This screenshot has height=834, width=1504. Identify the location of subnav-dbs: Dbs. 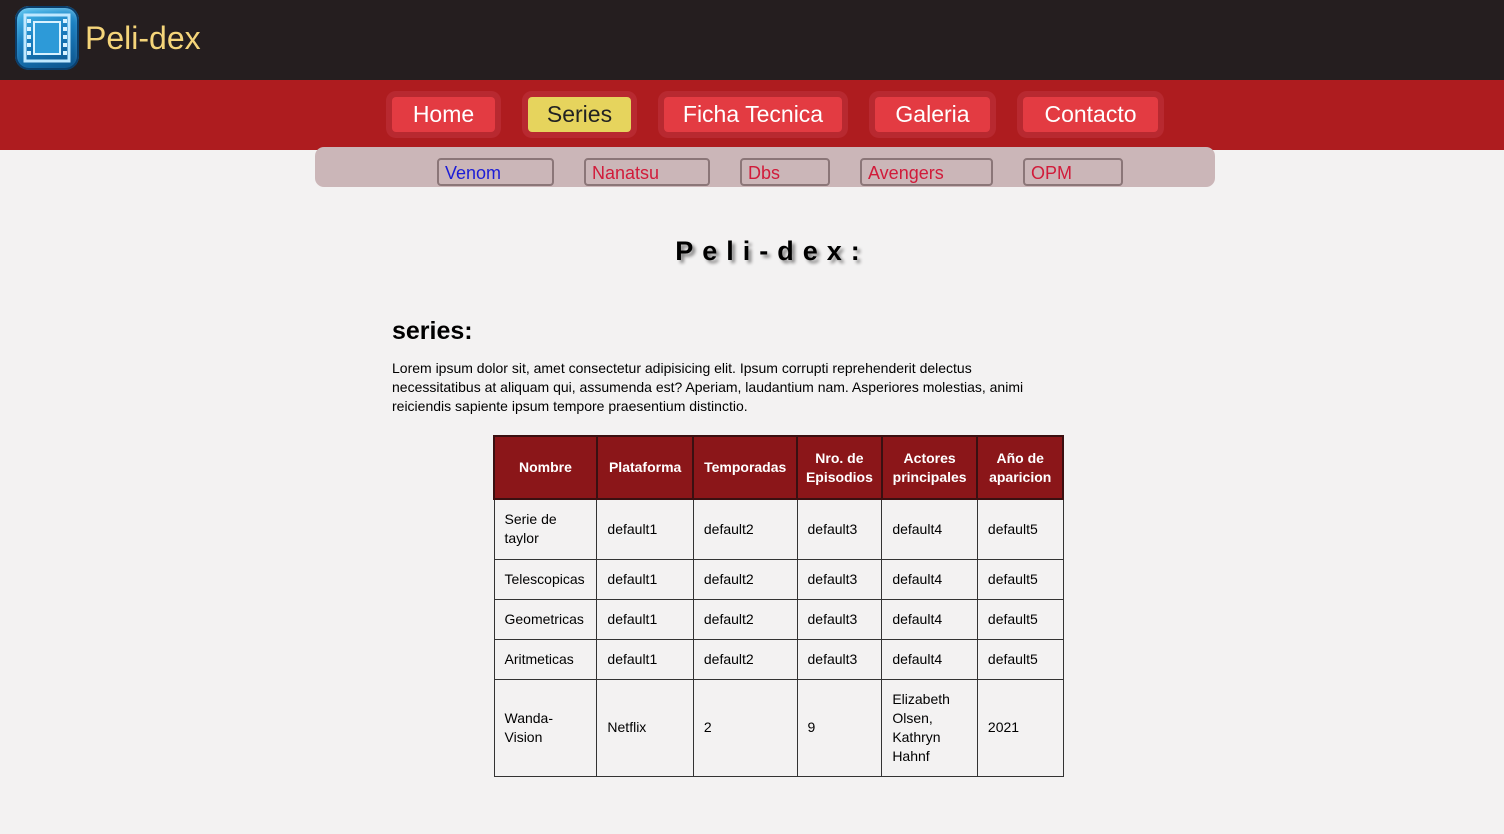
(785, 172).